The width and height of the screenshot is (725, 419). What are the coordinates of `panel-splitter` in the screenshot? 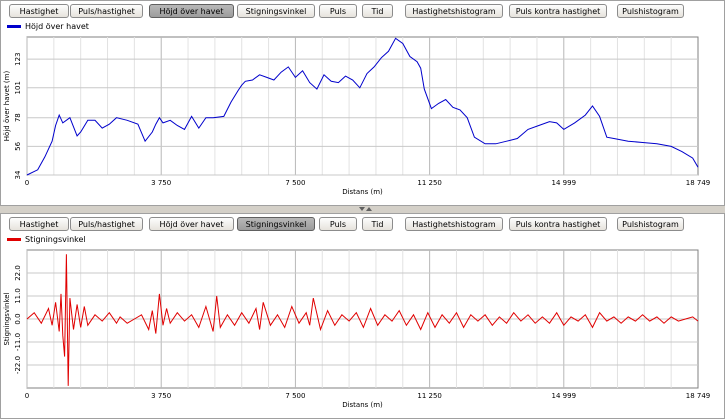 It's located at (362, 209).